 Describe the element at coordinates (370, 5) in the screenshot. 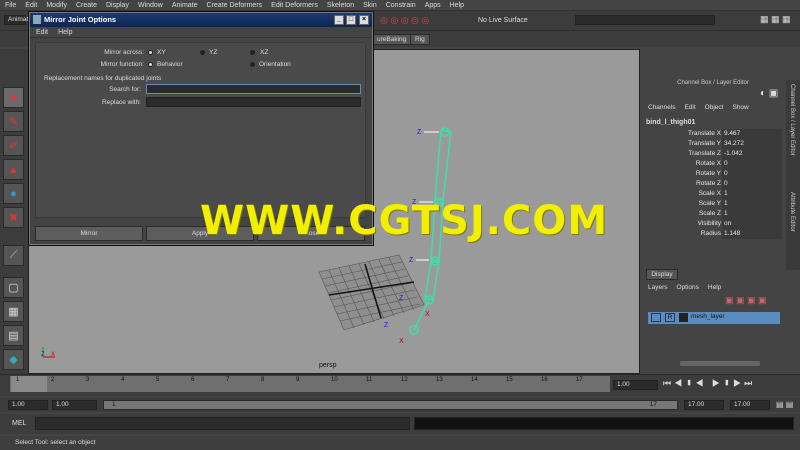

I see `menu-item-skin: Skin` at that location.